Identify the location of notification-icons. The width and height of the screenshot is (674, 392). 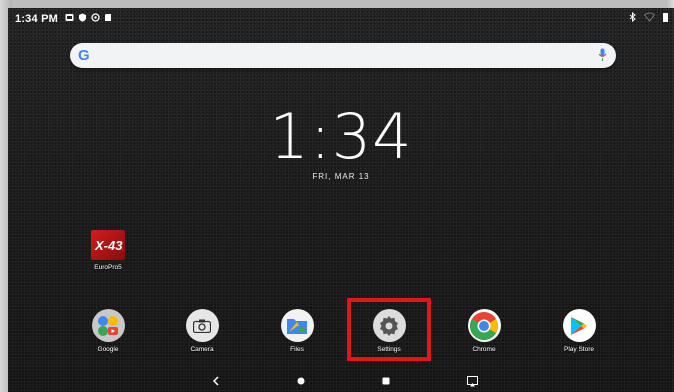
(89, 17).